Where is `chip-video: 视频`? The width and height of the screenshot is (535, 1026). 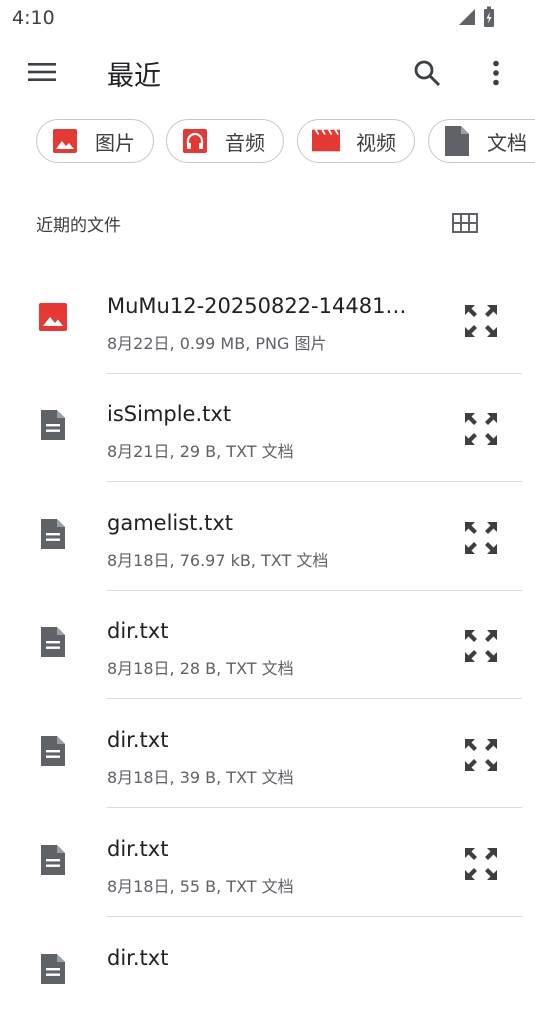 chip-video: 视频 is located at coordinates (356, 141).